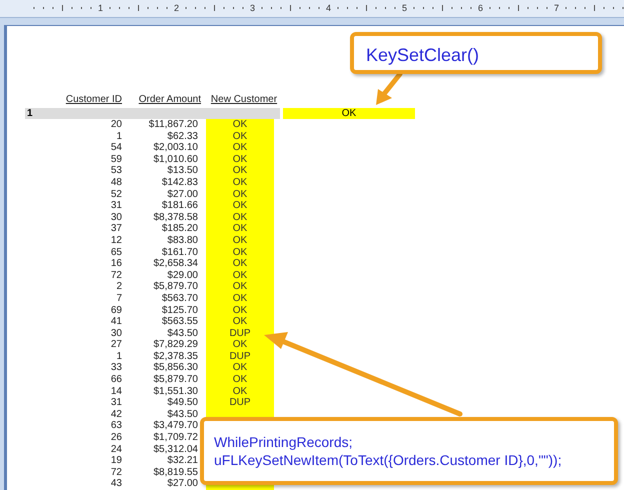 Image resolution: width=624 pixels, height=490 pixels. Describe the element at coordinates (116, 160) in the screenshot. I see `table-cell-text: 59` at that location.